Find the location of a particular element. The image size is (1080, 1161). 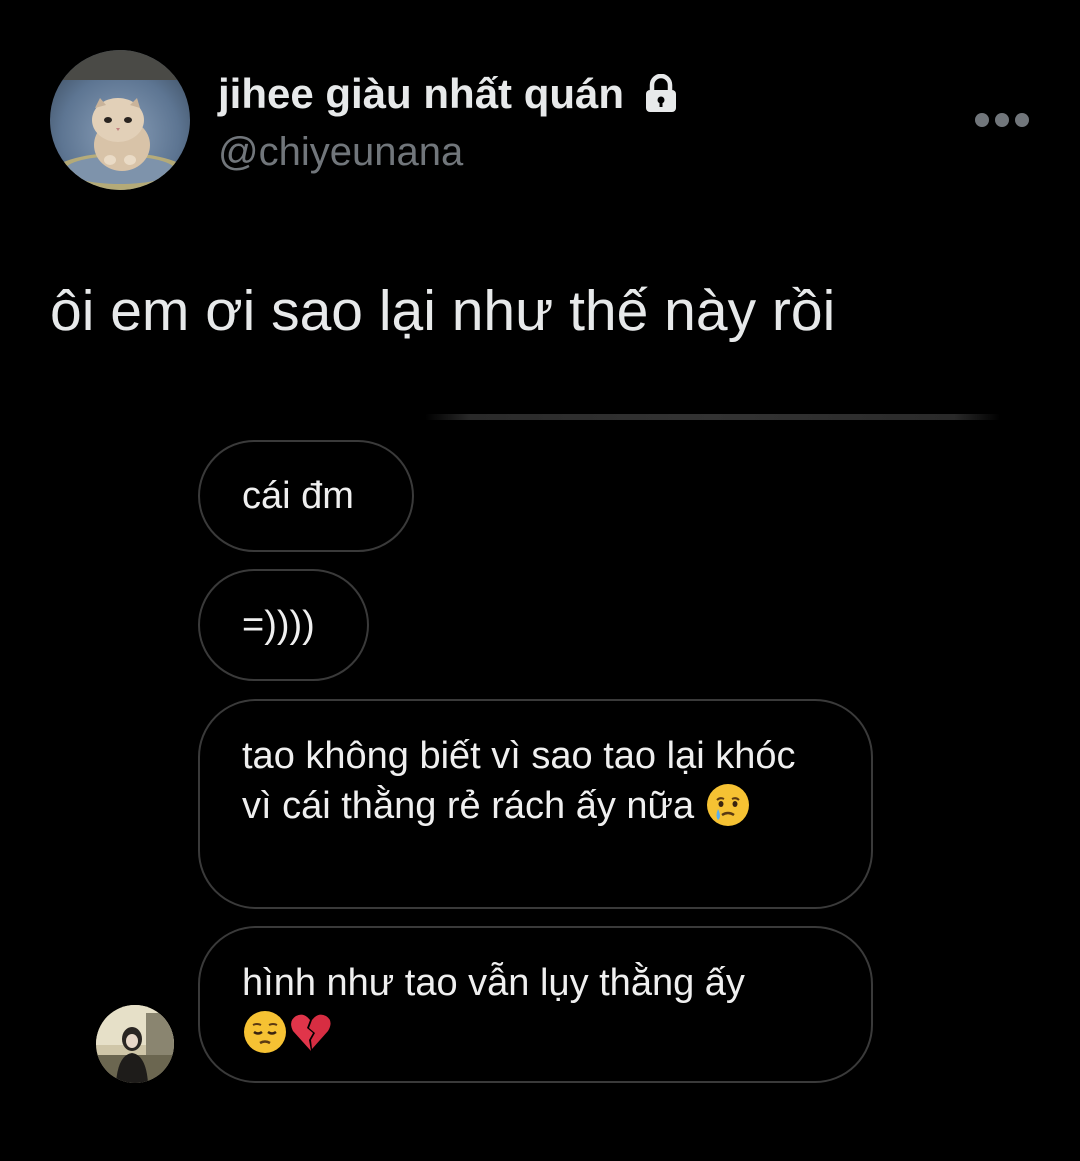

sender-avatar is located at coordinates (135, 1044).